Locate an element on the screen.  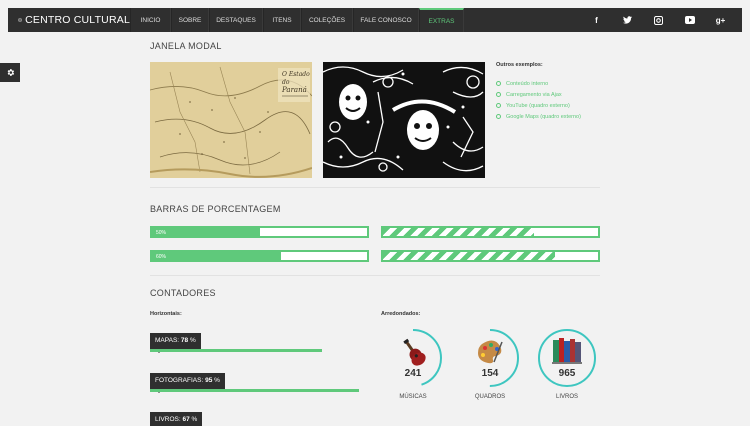
counter-tag: FOTOGRAFIAS: 95 % is located at coordinates (187, 383).